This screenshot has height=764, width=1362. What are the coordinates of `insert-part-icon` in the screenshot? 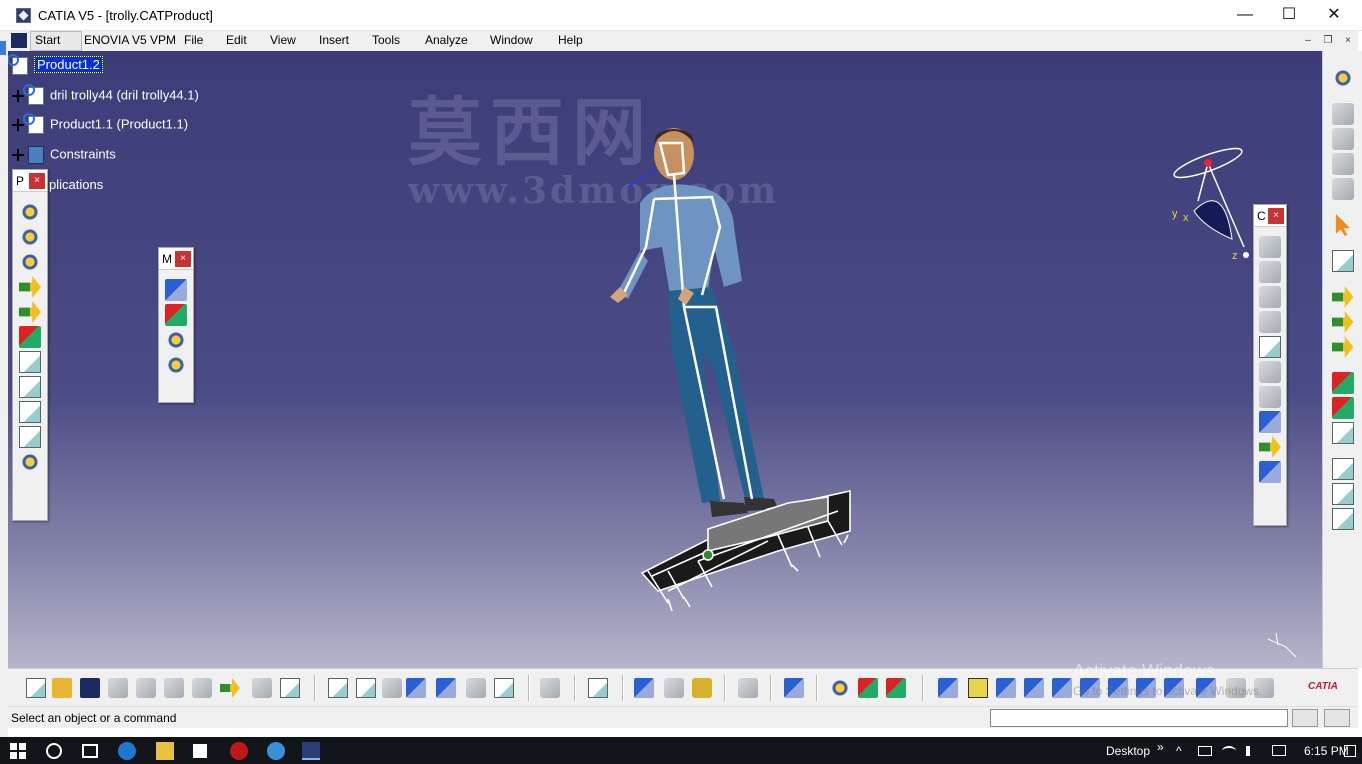 It's located at (30, 262).